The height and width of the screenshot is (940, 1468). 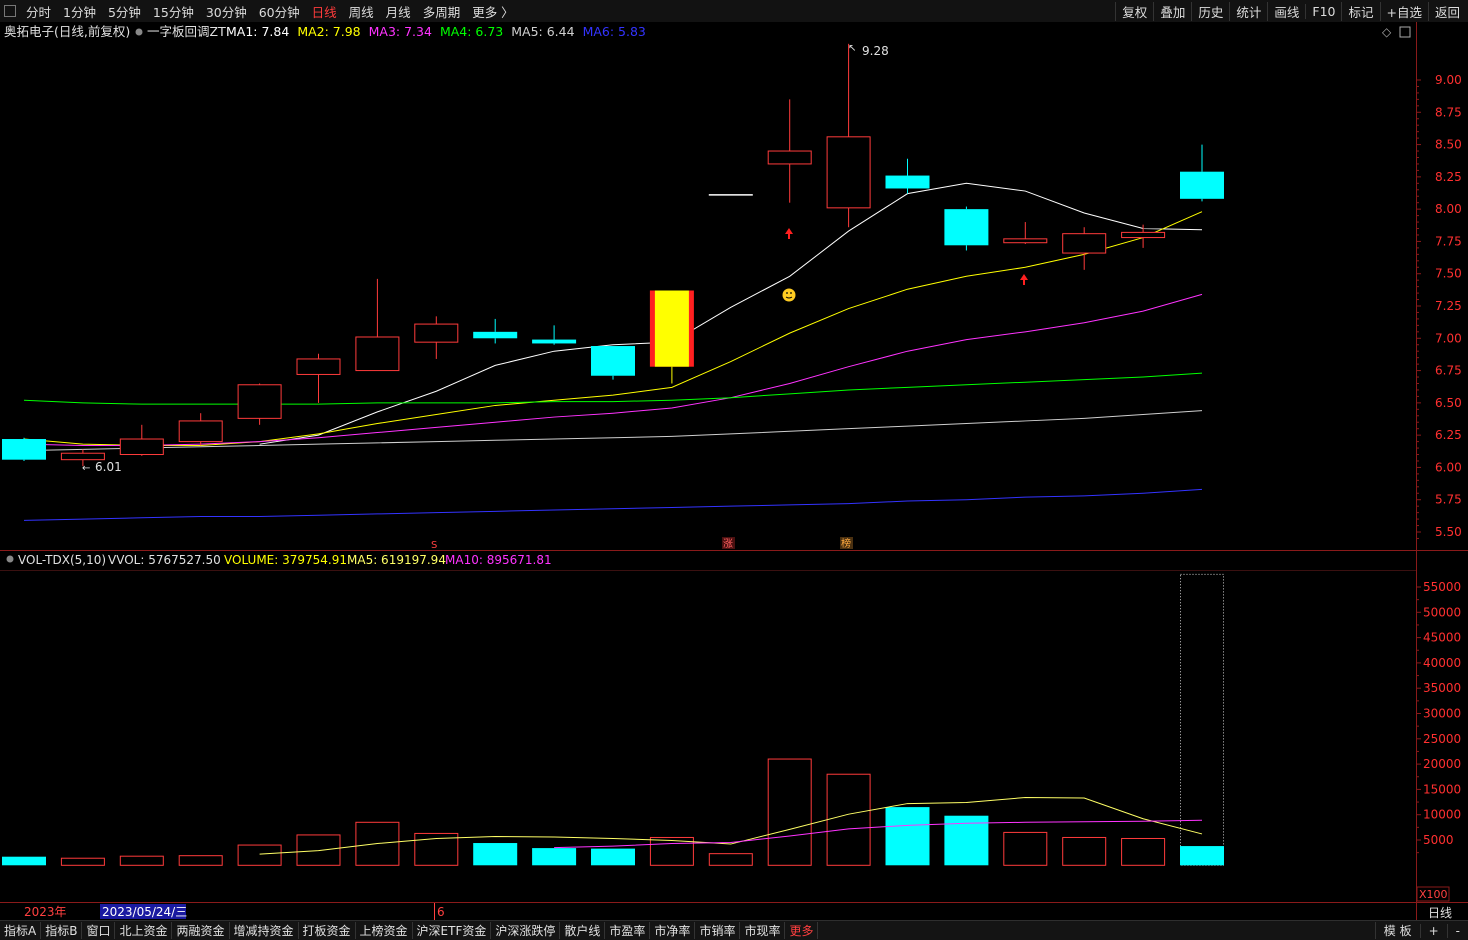 What do you see at coordinates (139, 32) in the screenshot?
I see `indicator-dot-icon` at bounding box center [139, 32].